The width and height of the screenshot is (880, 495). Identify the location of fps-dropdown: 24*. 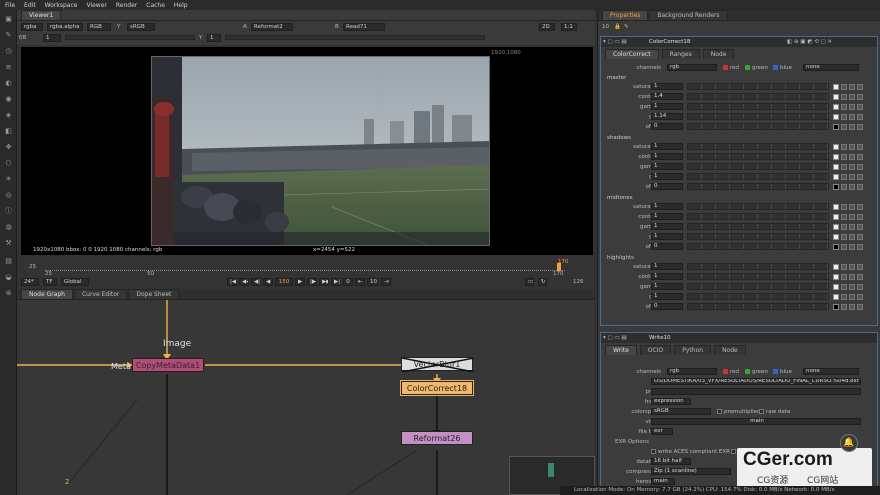
(30, 282).